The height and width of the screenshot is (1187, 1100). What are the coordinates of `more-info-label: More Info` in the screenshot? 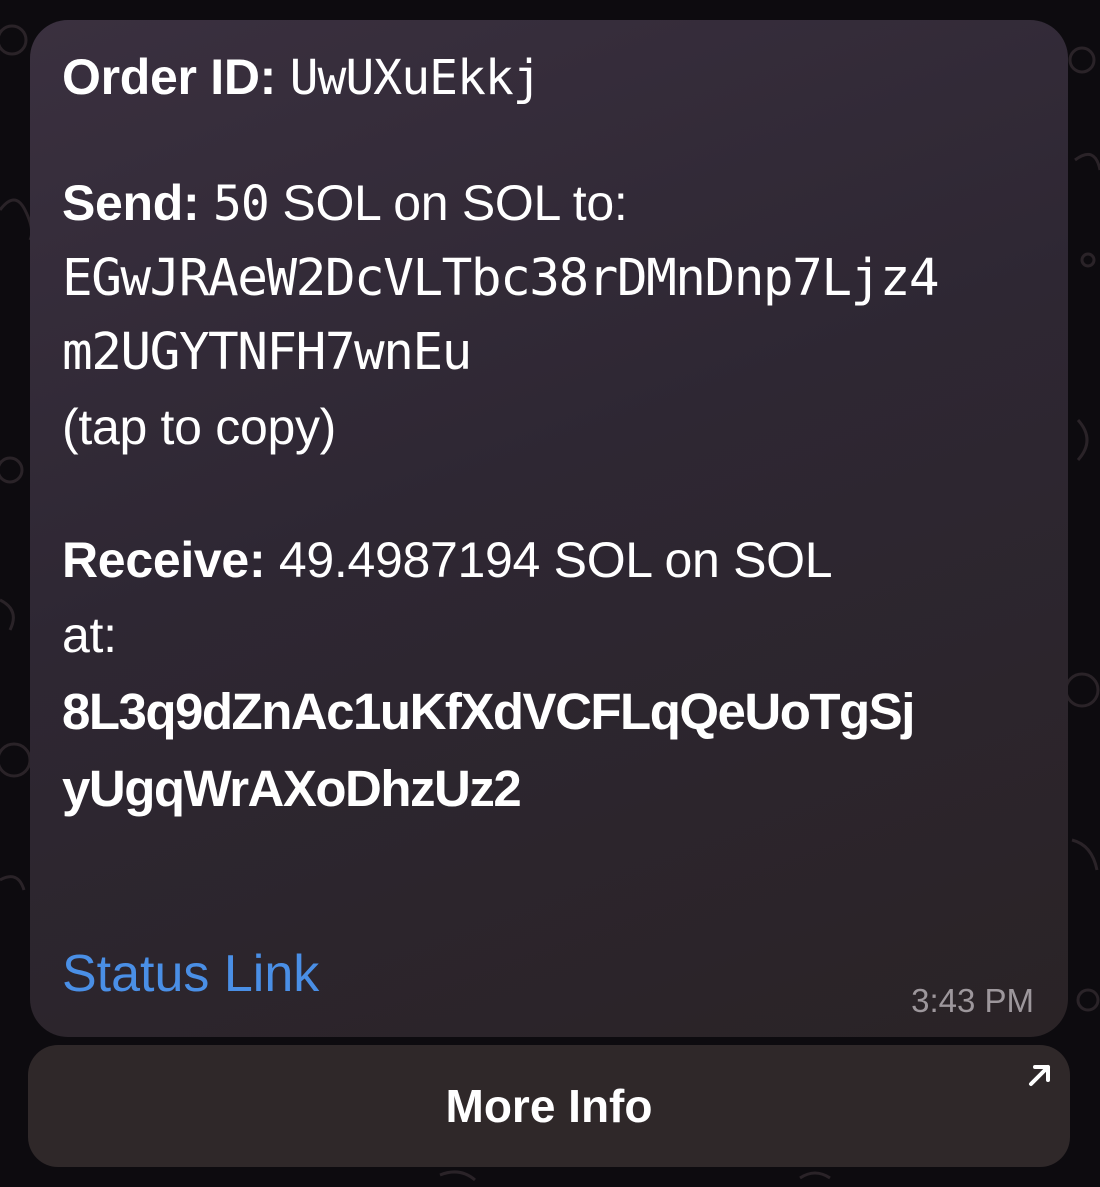 It's located at (549, 1106).